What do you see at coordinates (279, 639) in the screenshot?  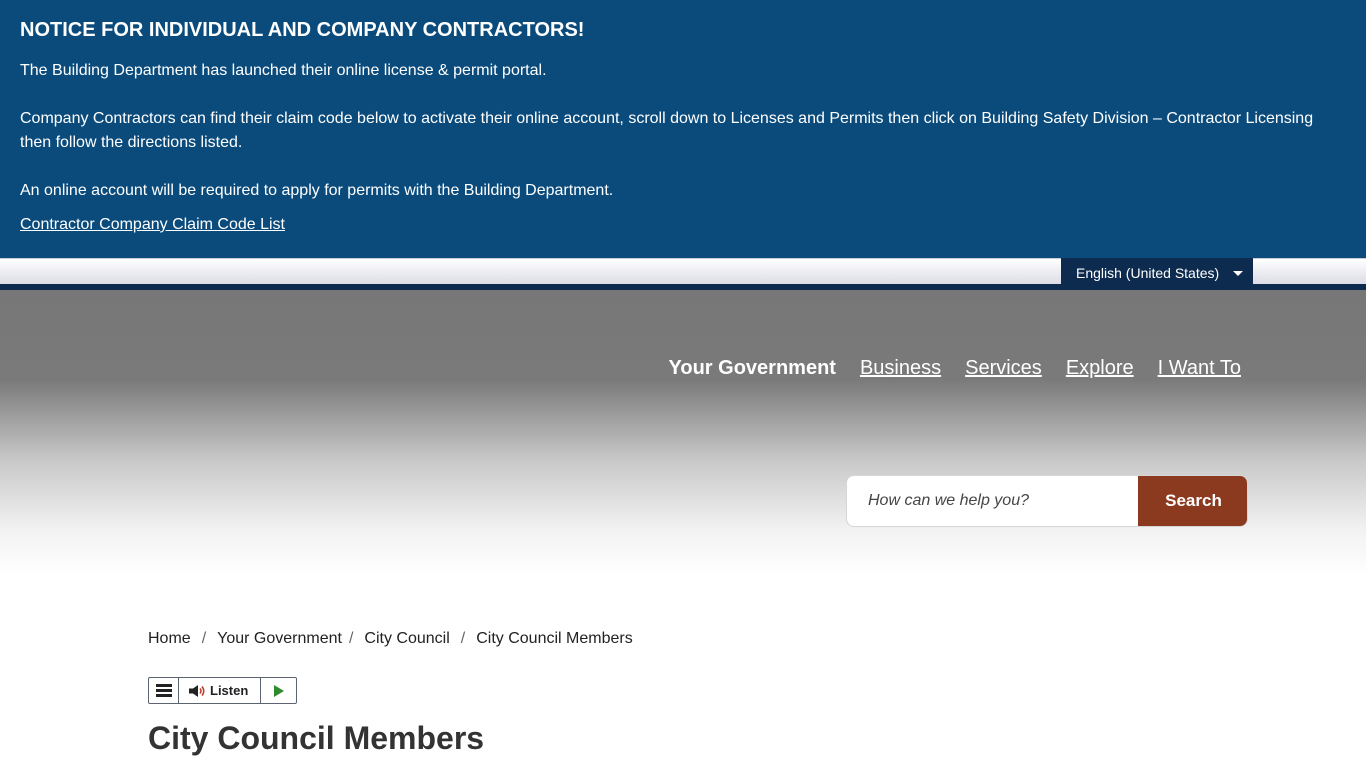 I see `breadcrumb-your-government: Your Government` at bounding box center [279, 639].